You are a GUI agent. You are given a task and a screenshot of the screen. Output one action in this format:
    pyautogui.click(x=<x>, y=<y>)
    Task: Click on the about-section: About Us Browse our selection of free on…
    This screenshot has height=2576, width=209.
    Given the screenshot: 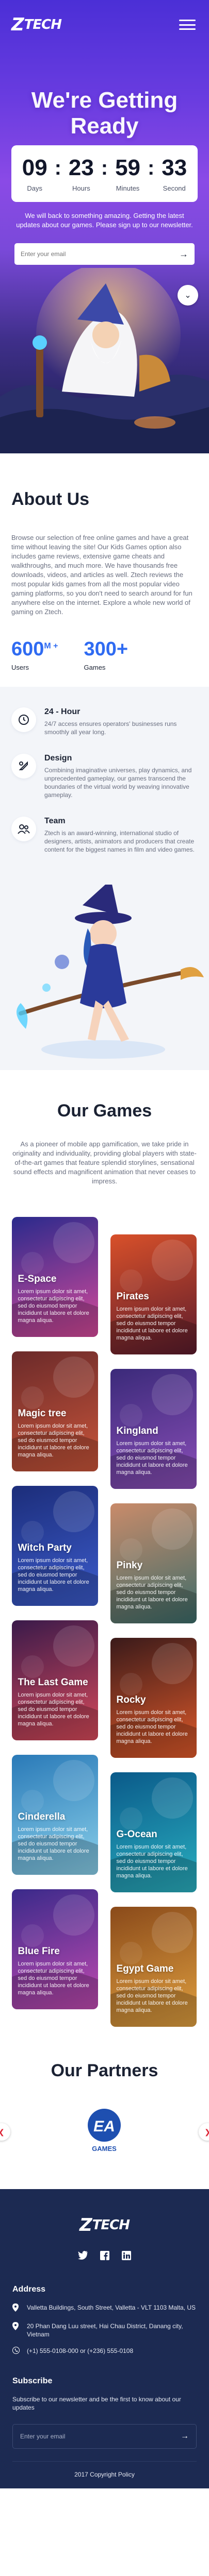 What is the action you would take?
    pyautogui.click(x=104, y=570)
    